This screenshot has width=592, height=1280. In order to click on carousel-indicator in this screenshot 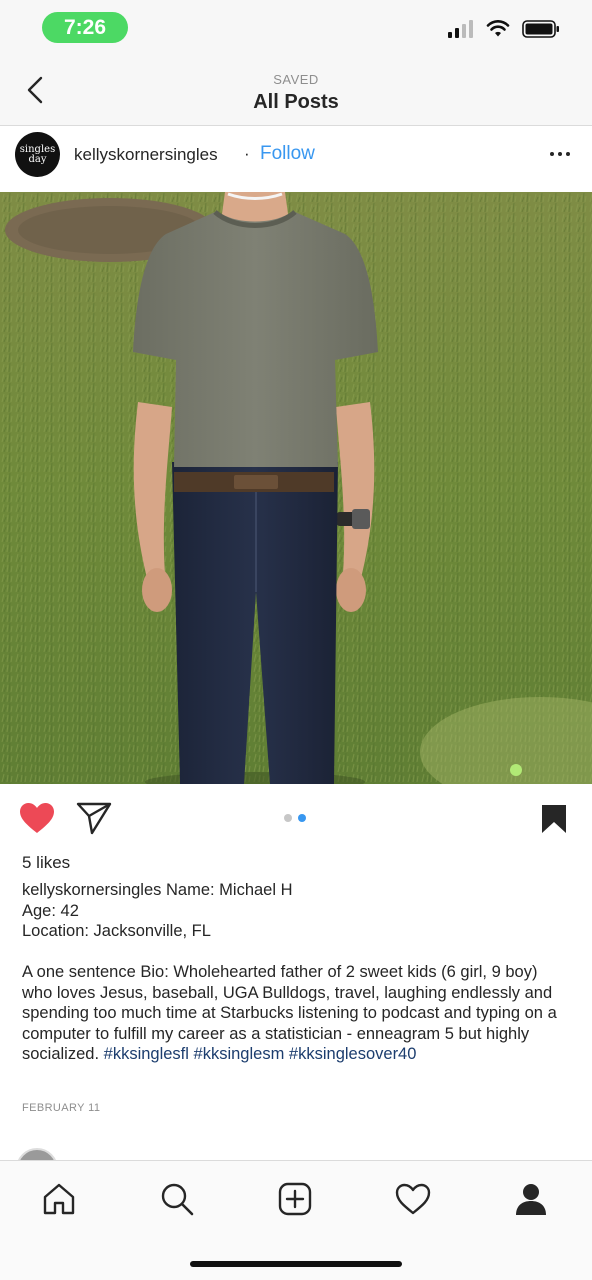, I will do `click(295, 818)`.